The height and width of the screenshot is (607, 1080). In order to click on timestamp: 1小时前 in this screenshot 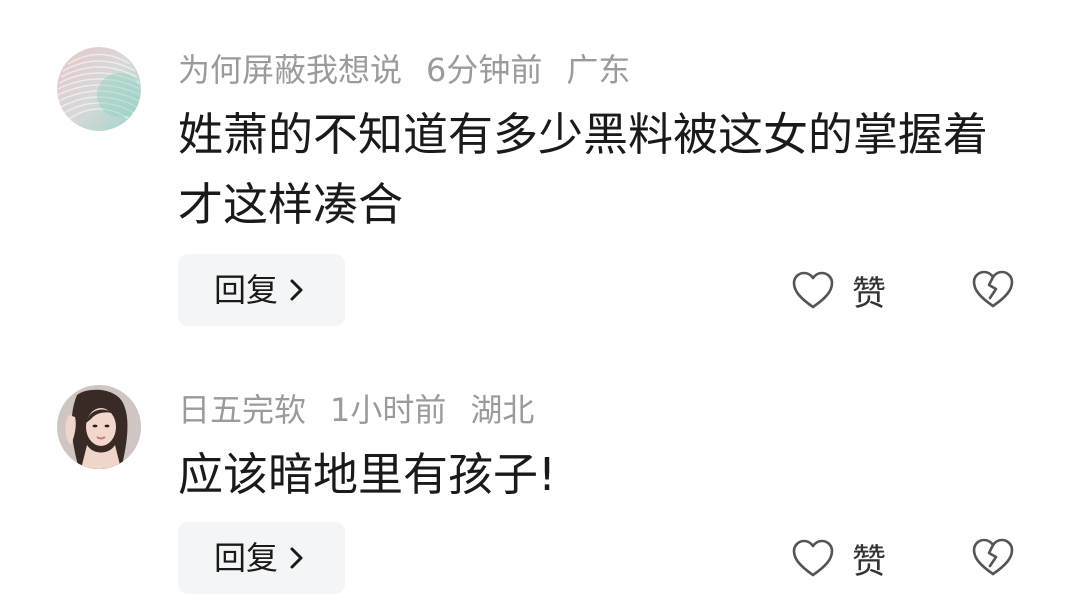, I will do `click(388, 410)`.